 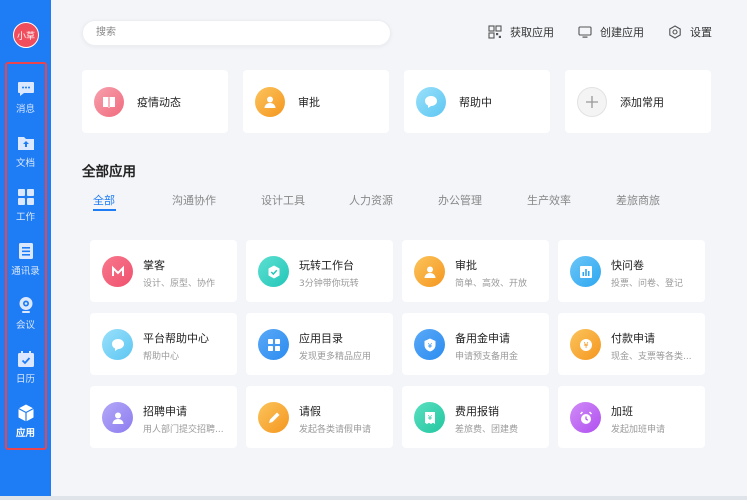 What do you see at coordinates (179, 284) in the screenshot?
I see `app-subtitle: 设计、原型、协作` at bounding box center [179, 284].